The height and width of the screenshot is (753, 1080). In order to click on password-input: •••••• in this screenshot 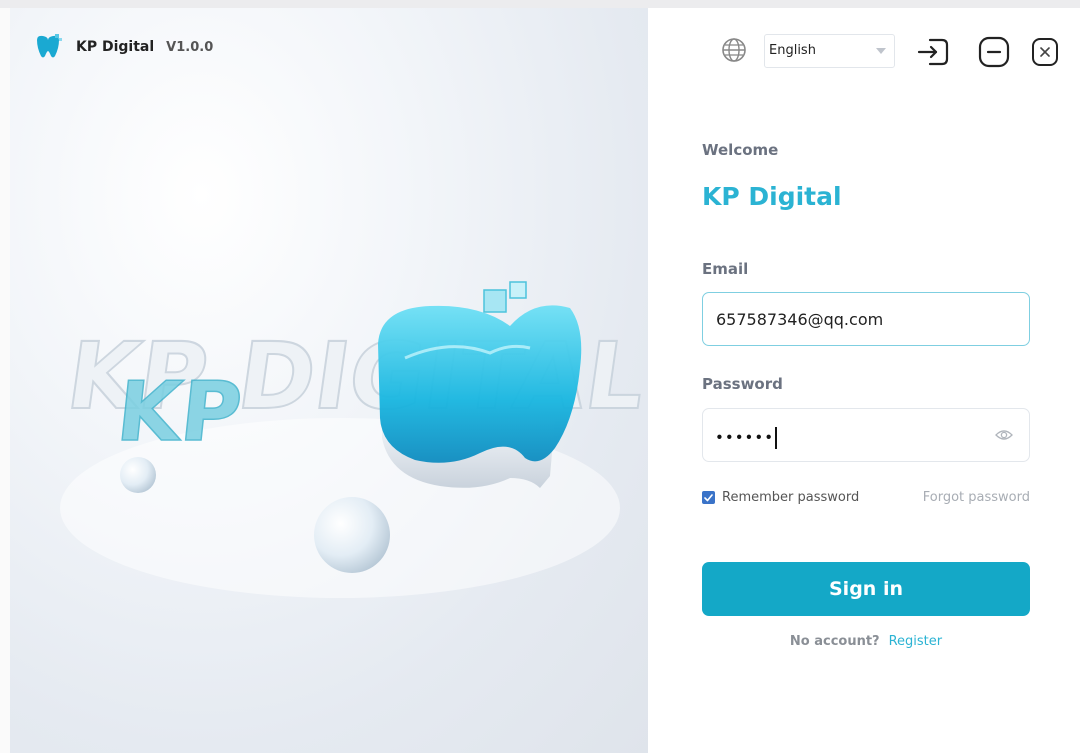, I will do `click(746, 438)`.